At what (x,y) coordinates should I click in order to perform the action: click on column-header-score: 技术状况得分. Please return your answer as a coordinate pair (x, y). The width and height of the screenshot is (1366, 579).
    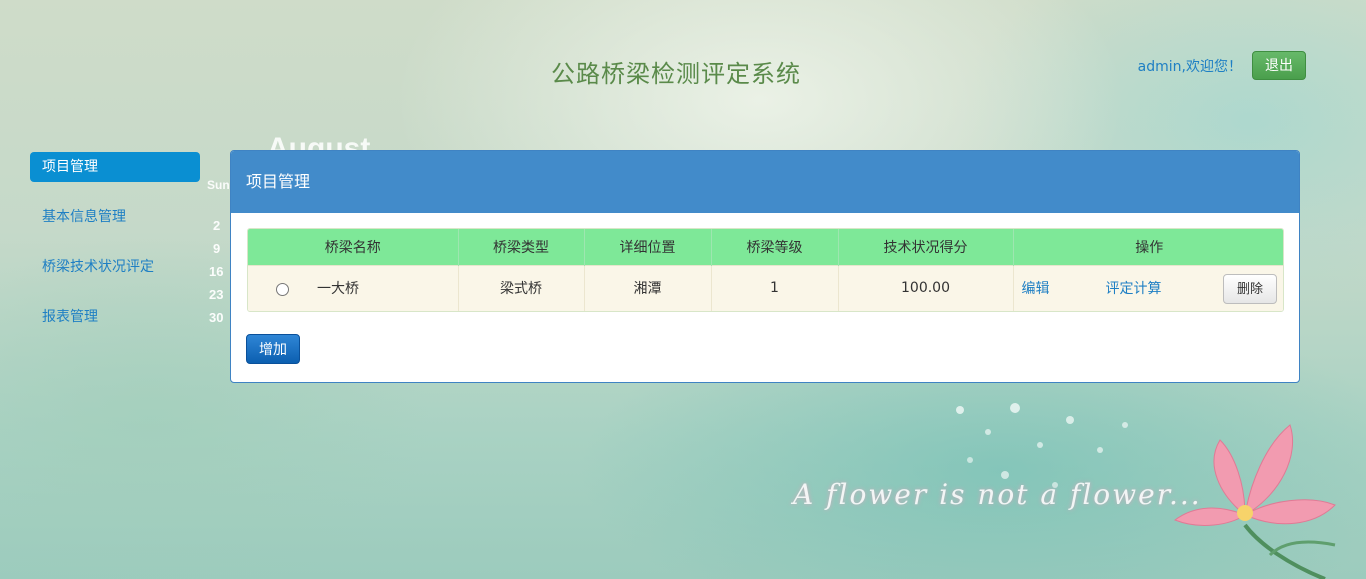
    Looking at the image, I should click on (926, 247).